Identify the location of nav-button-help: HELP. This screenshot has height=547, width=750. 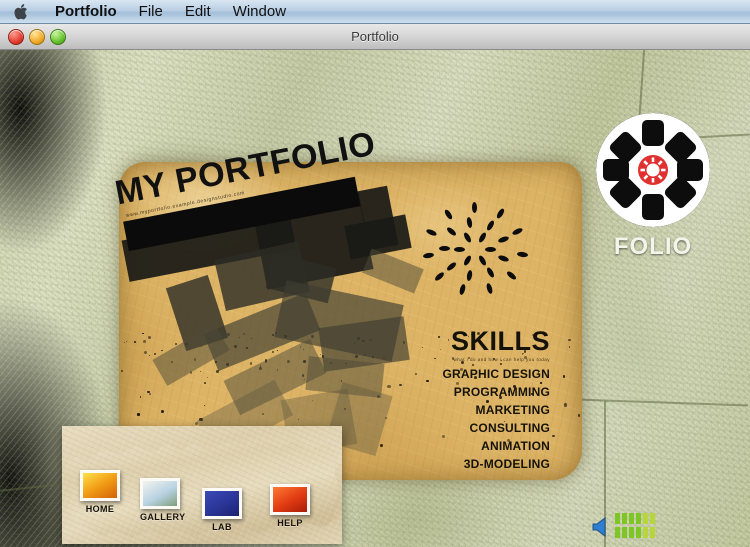
(290, 506).